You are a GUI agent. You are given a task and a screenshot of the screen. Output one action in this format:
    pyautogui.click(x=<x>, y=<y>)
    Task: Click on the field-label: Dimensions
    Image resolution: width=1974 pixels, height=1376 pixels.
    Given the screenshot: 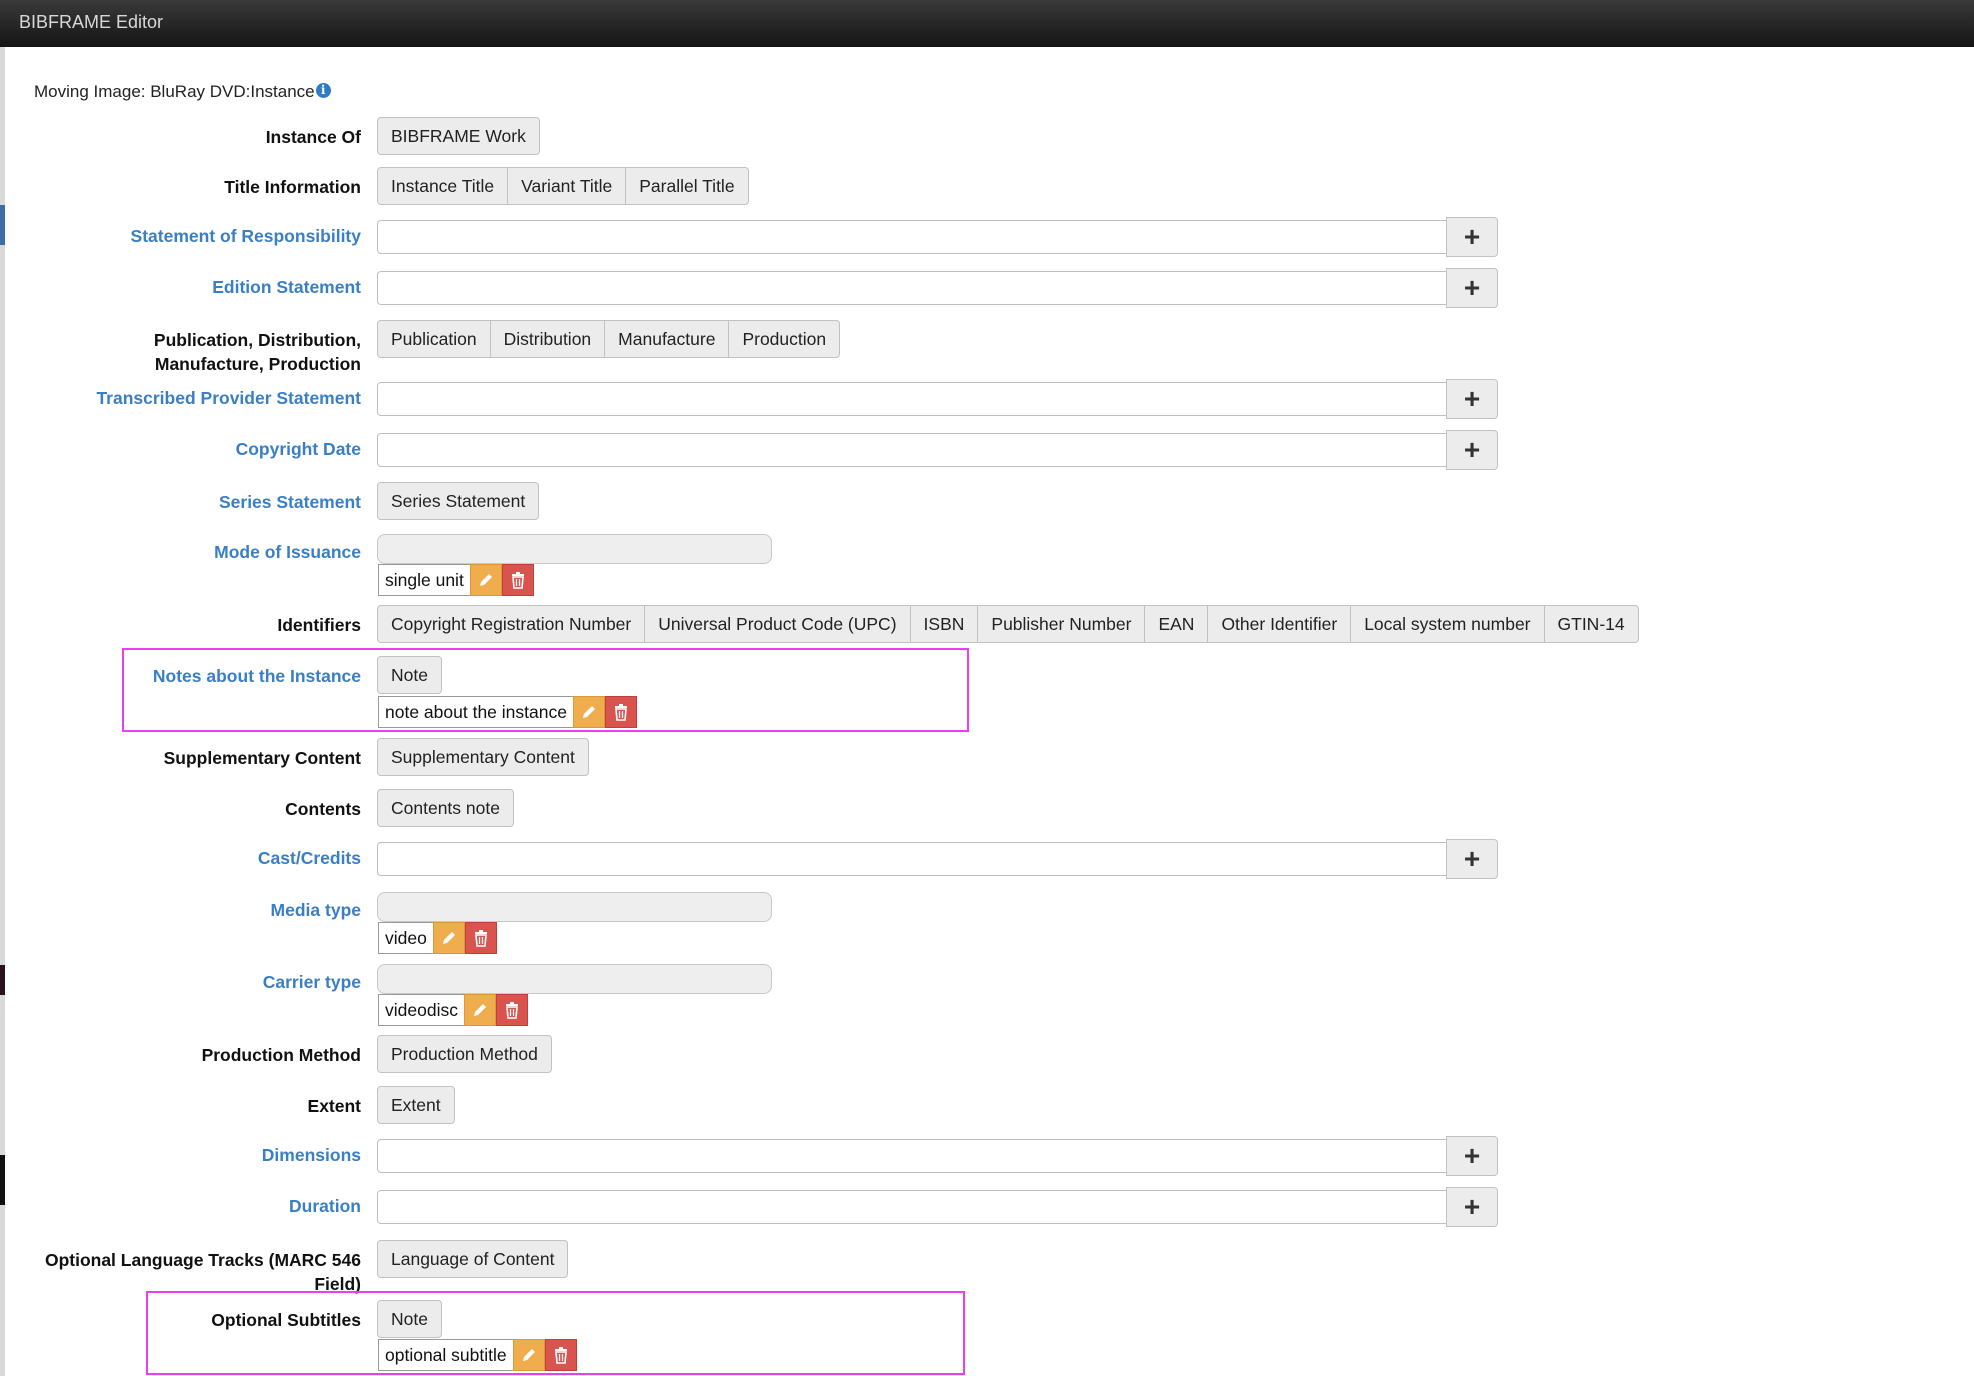 What is the action you would take?
    pyautogui.click(x=180, y=1155)
    